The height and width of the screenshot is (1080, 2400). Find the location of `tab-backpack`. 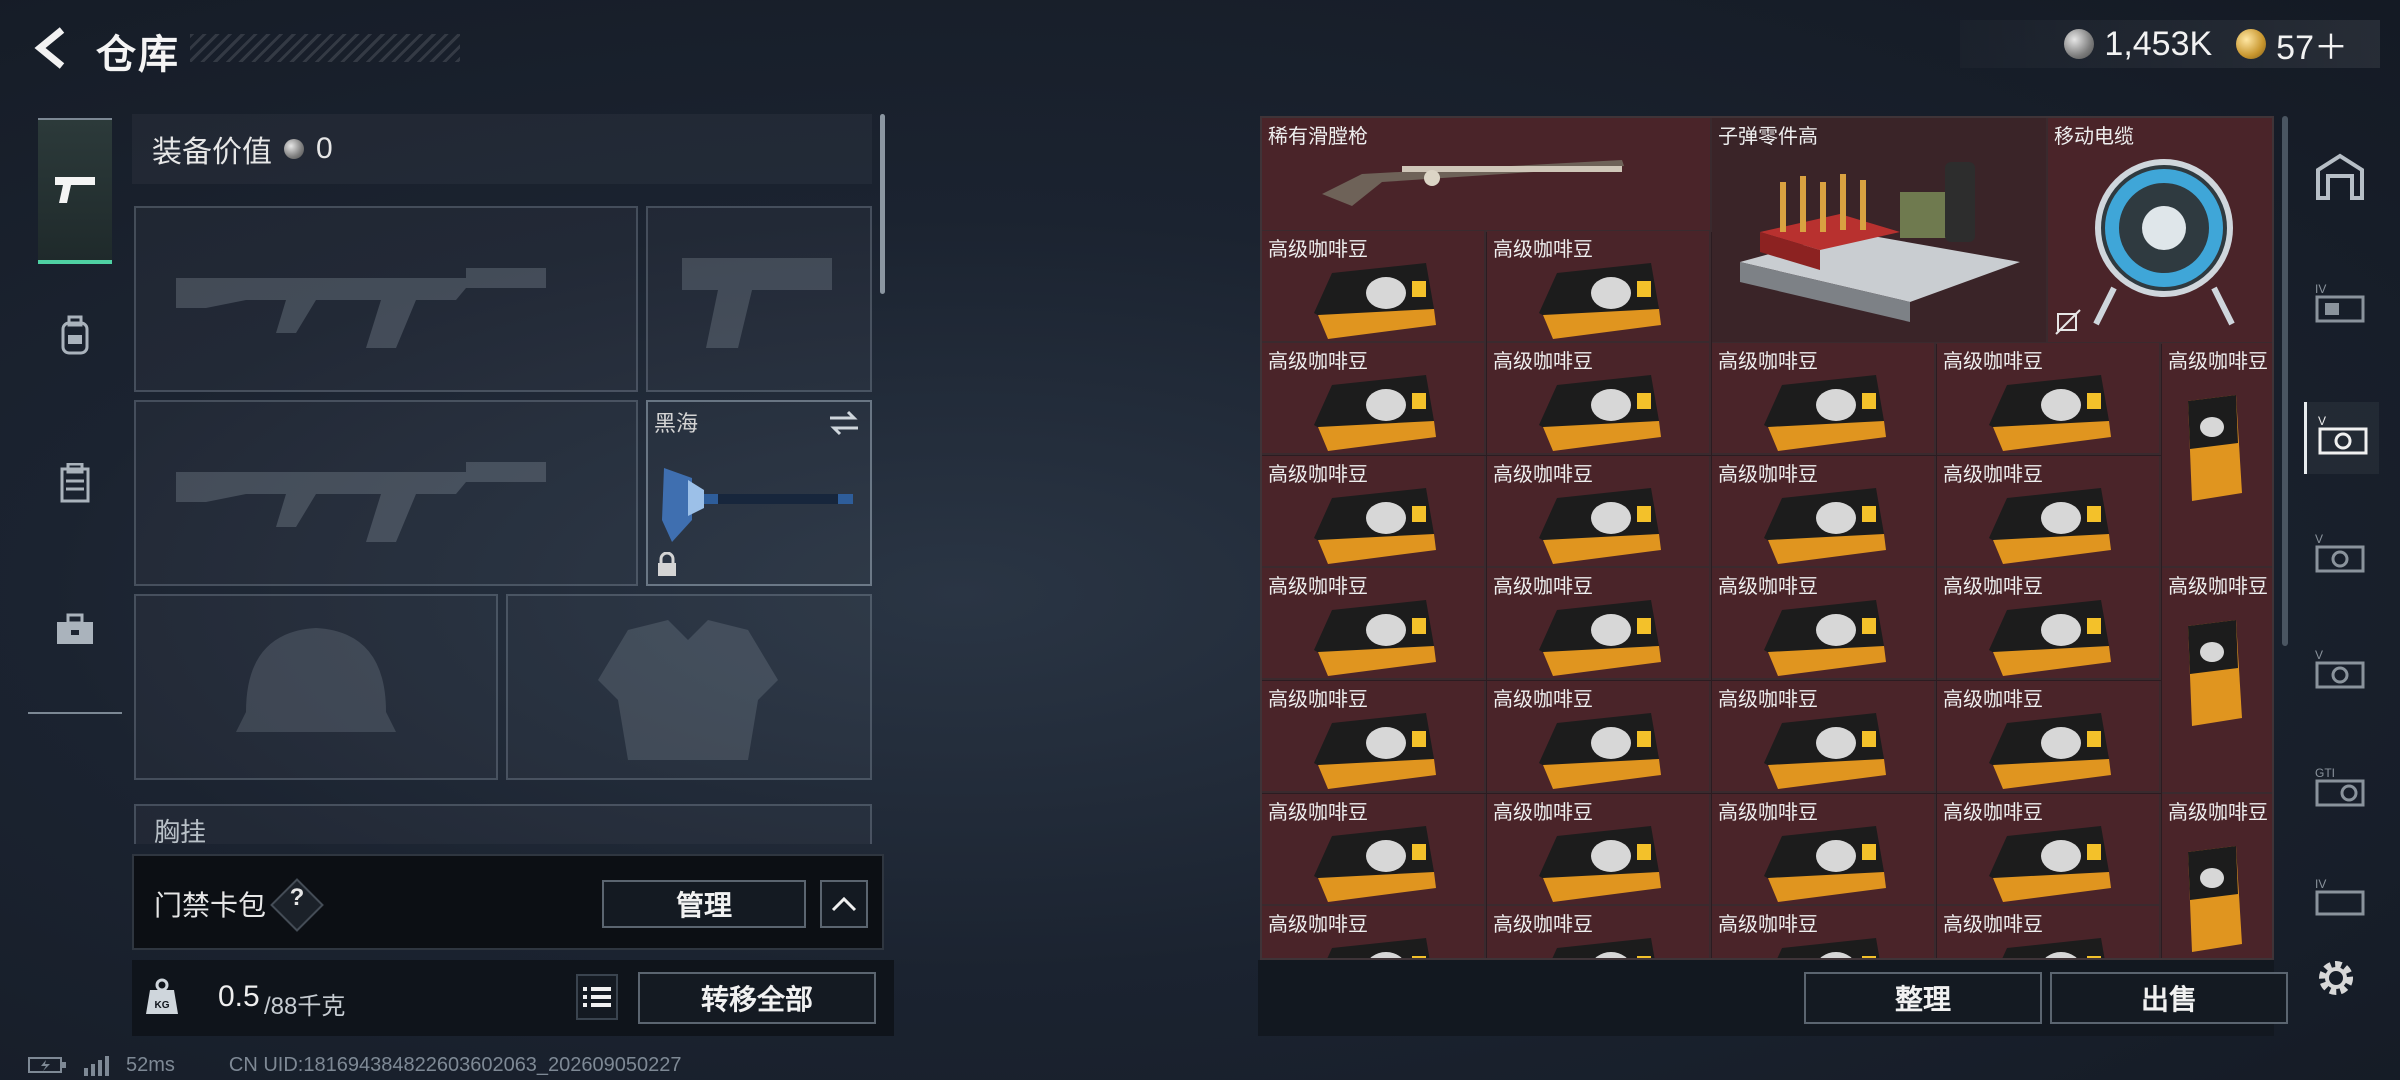

tab-backpack is located at coordinates (75, 335).